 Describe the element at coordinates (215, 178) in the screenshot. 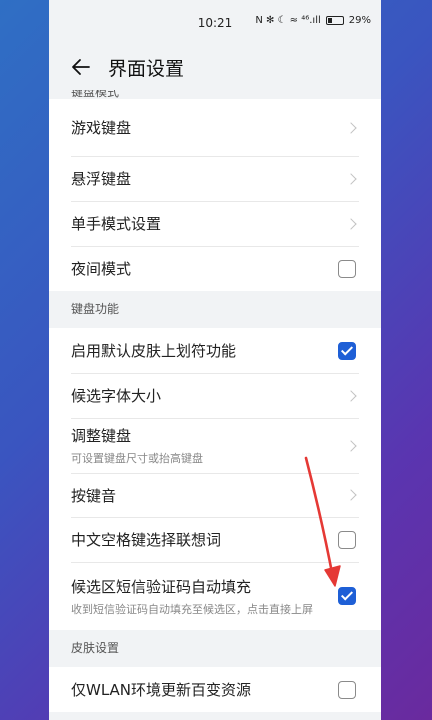

I see `list-item-floating-keyboard: 悬浮键盘` at that location.